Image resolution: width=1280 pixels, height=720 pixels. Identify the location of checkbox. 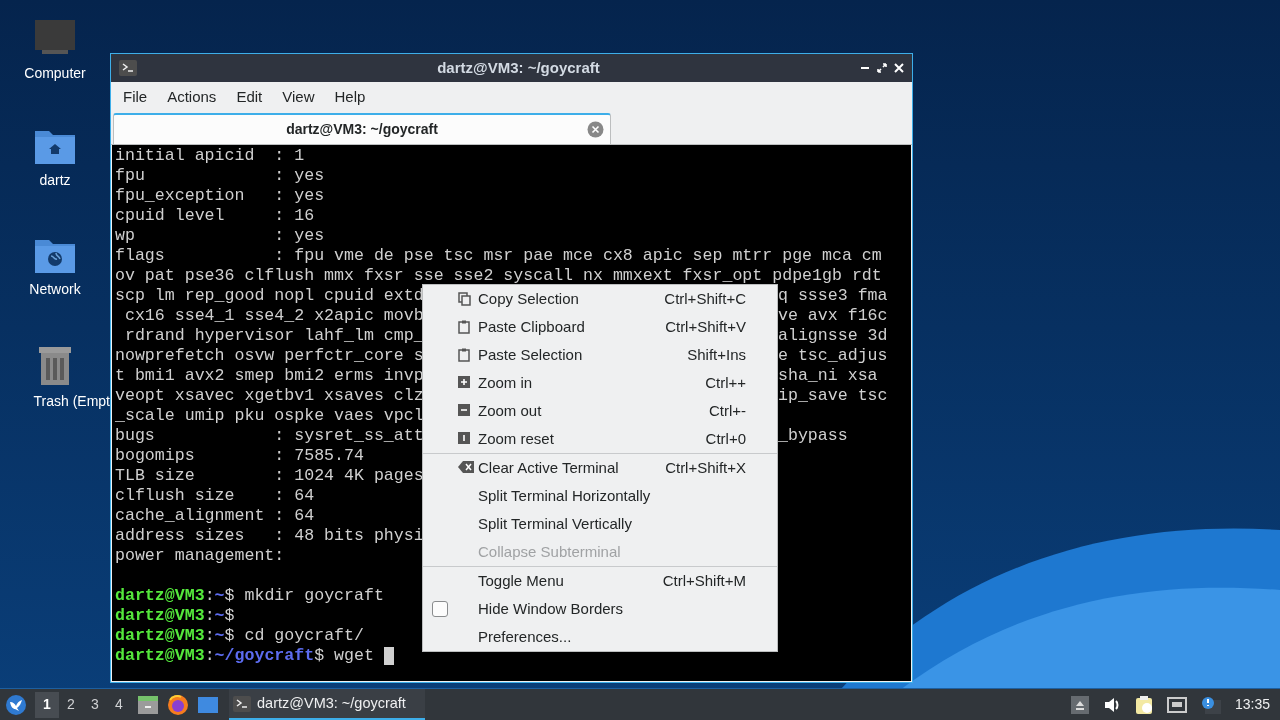
(440, 609).